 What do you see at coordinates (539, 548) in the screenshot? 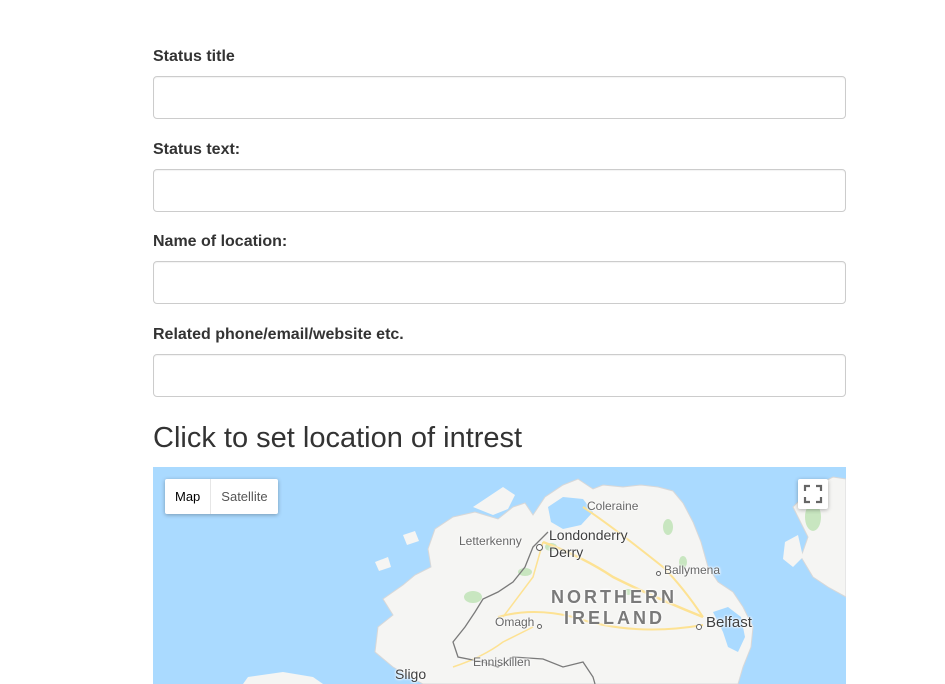
I see `londonderry-dot-icon` at bounding box center [539, 548].